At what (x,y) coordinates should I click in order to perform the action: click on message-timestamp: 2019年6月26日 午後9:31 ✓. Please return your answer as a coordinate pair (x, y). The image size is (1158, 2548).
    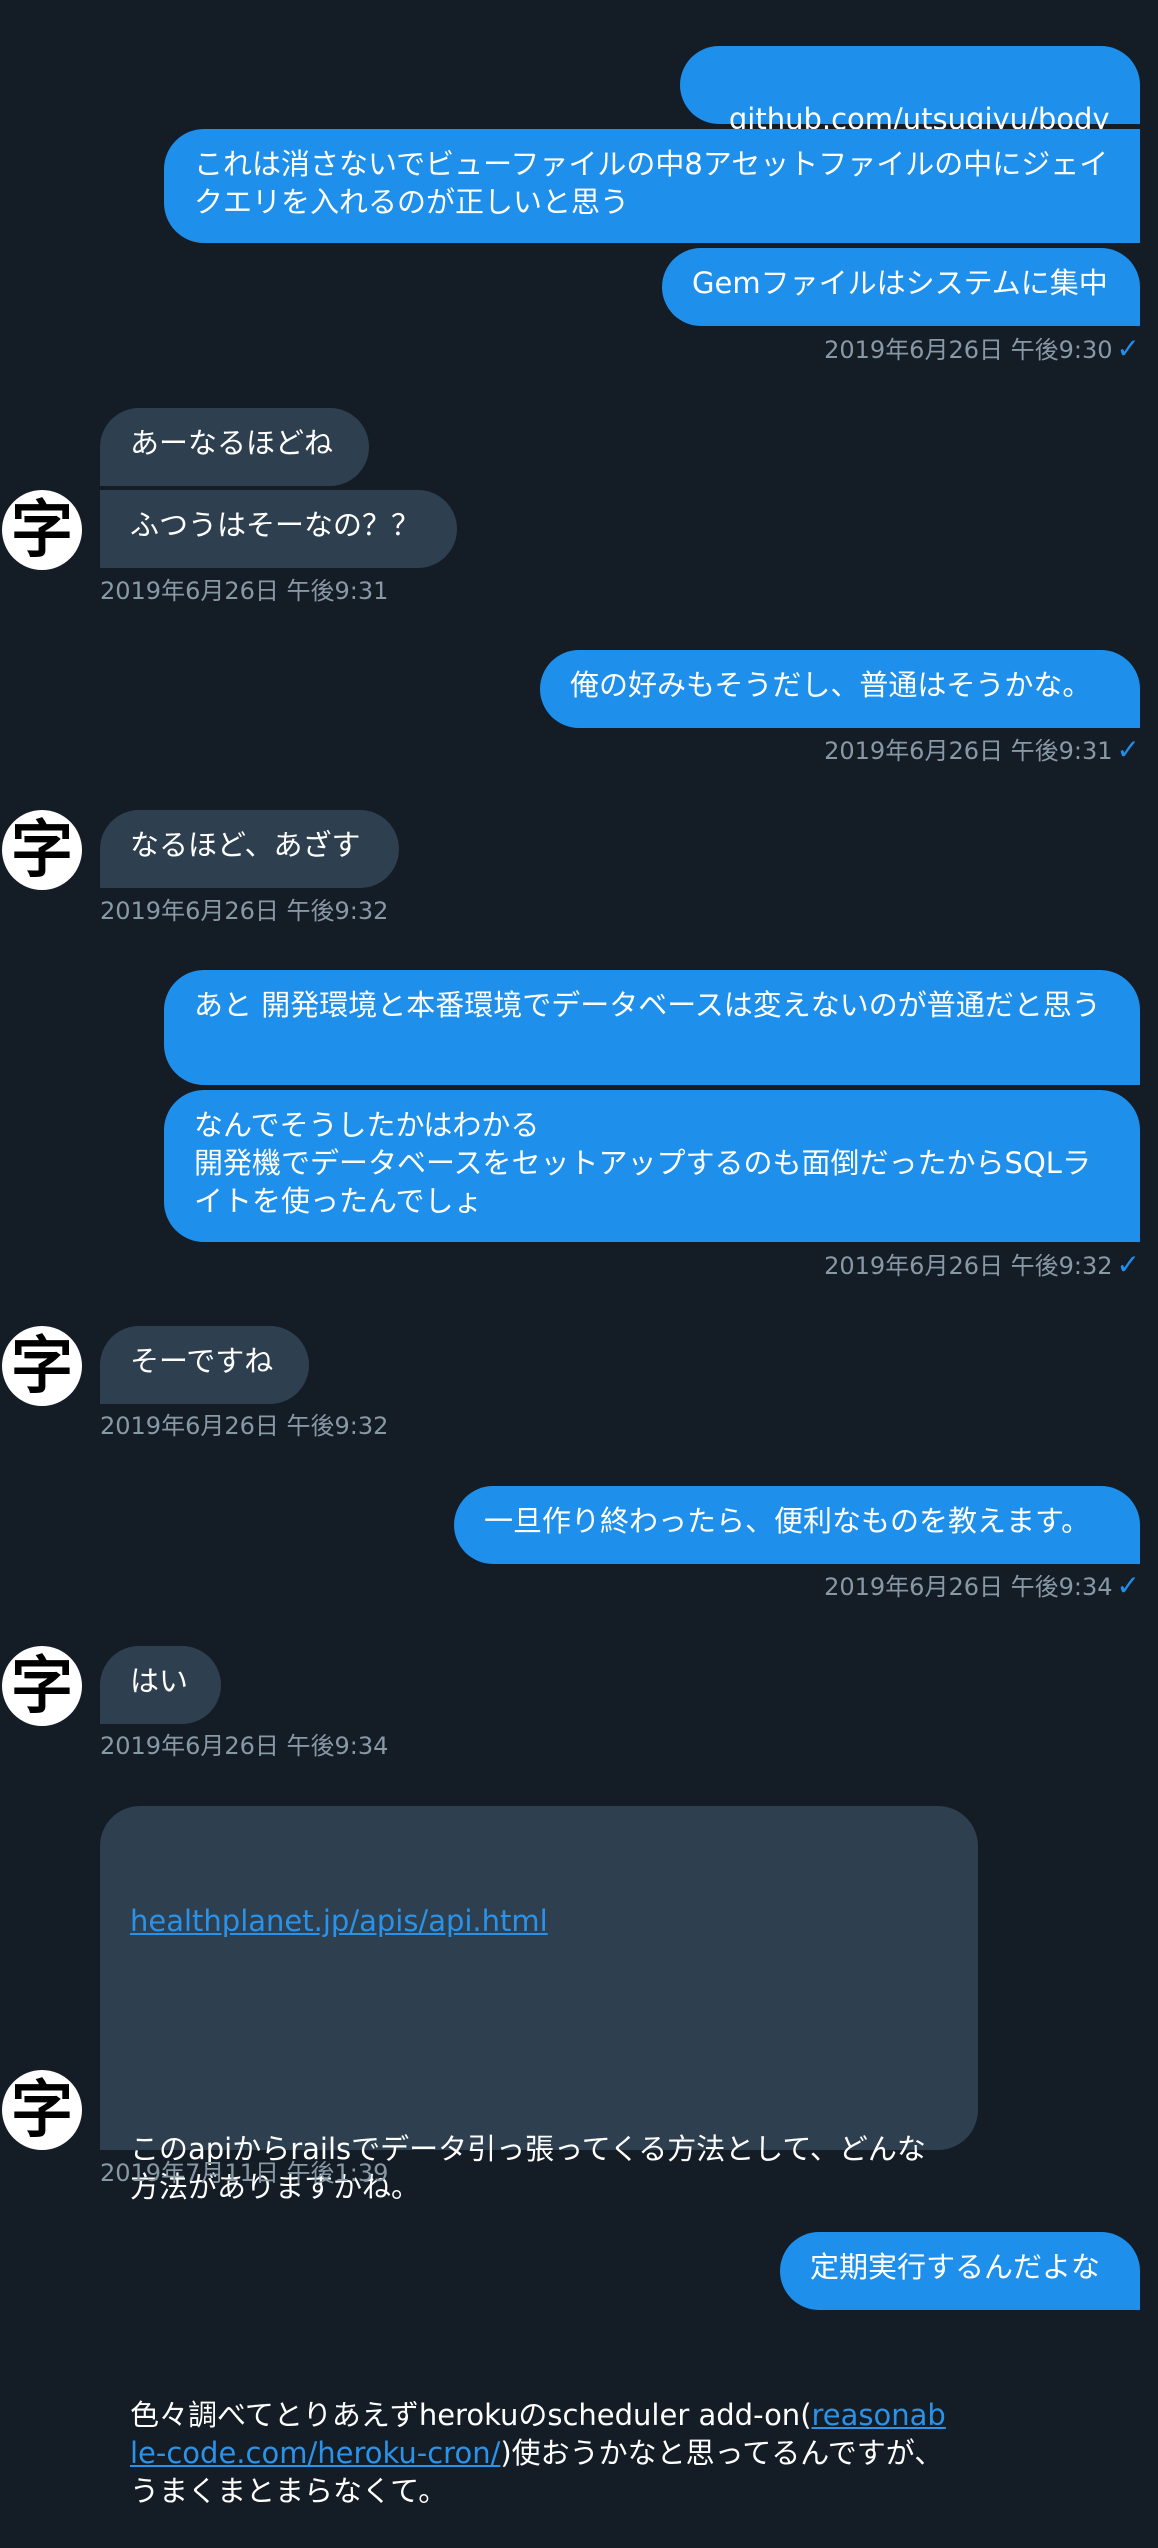
    Looking at the image, I should click on (982, 750).